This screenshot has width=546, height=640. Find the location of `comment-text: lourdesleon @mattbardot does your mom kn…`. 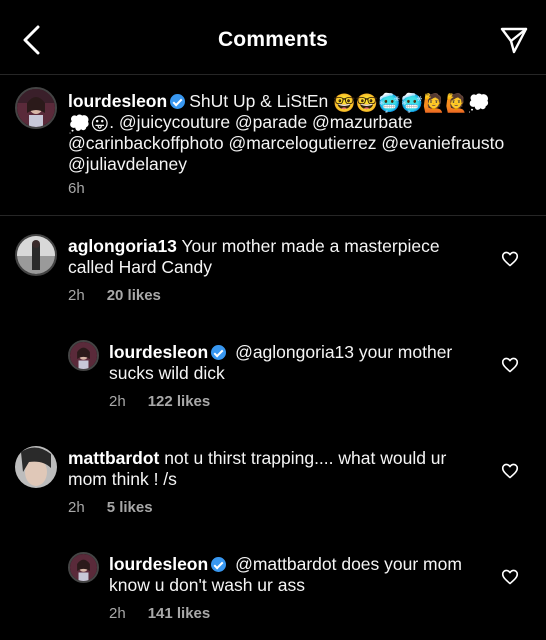

comment-text: lourdesleon @mattbardot does your mom kn… is located at coordinates (299, 575).